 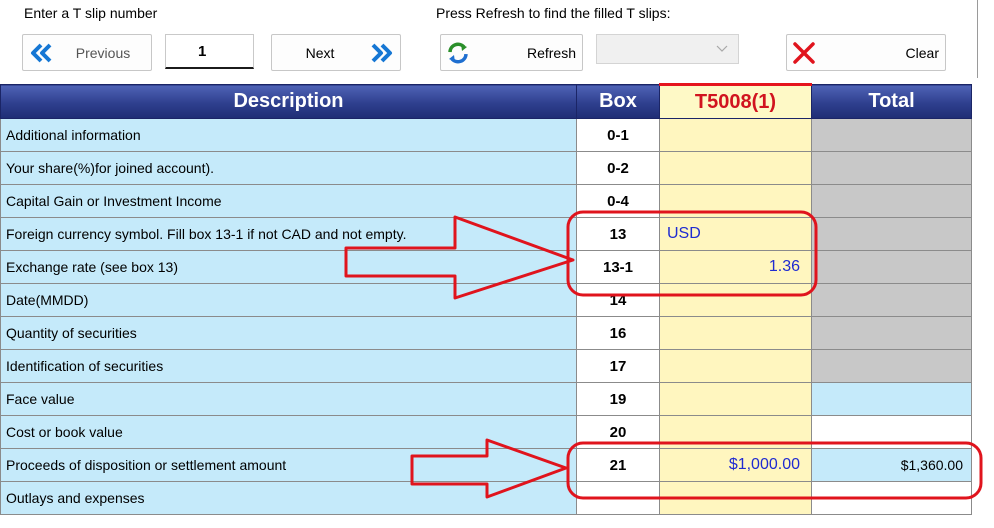 What do you see at coordinates (922, 52) in the screenshot?
I see `clear-button-label: Clear` at bounding box center [922, 52].